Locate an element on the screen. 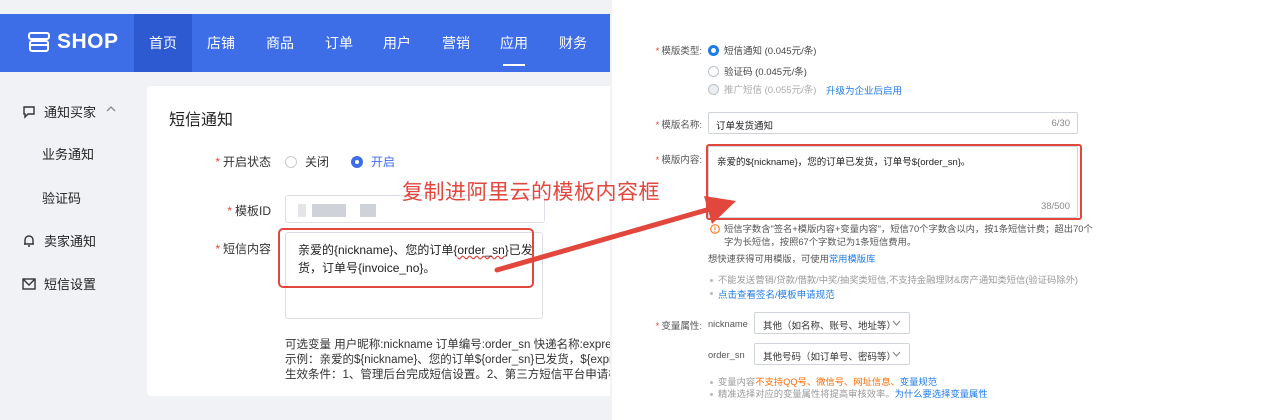 This screenshot has height=420, width=1280. logo-text: SHOP is located at coordinates (88, 41).